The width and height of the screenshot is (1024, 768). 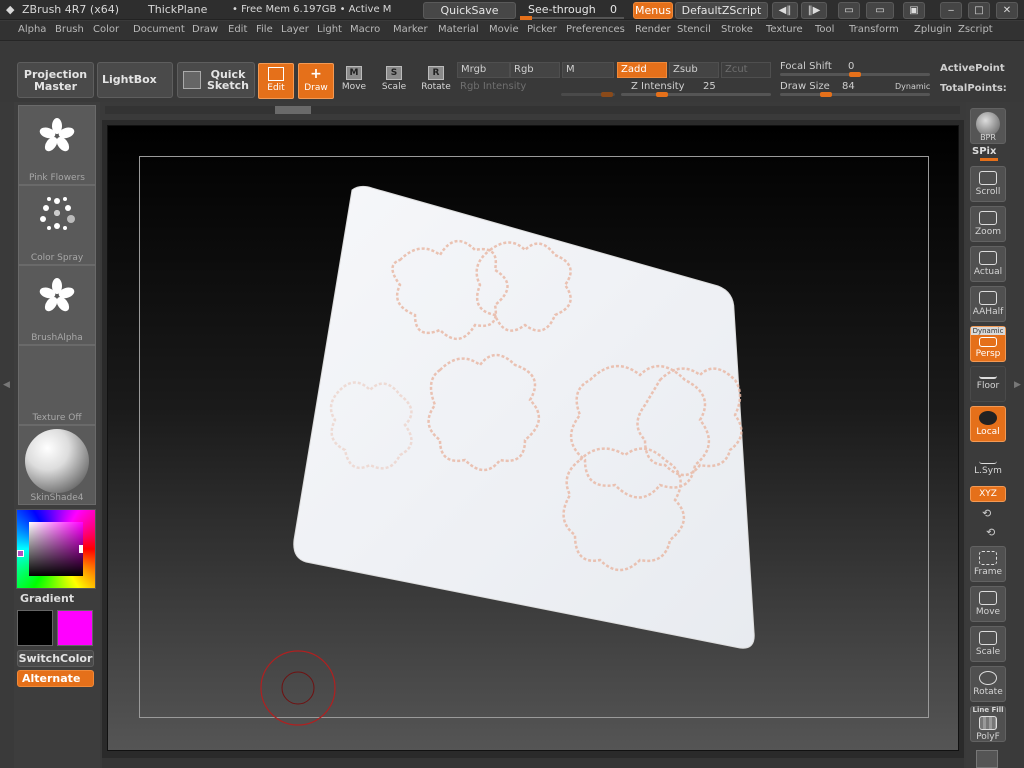 I want to click on rotate-z-icon: ⟲, so click(x=990, y=532).